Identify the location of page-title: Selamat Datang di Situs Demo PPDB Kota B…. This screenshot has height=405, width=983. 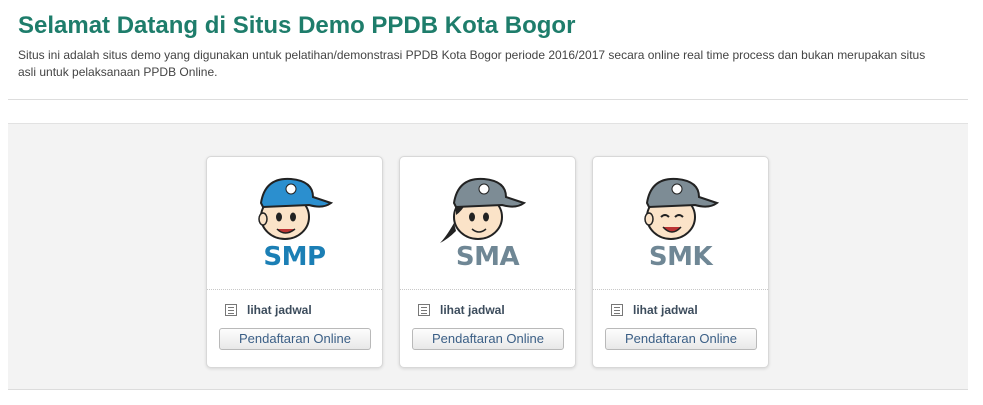
(297, 25).